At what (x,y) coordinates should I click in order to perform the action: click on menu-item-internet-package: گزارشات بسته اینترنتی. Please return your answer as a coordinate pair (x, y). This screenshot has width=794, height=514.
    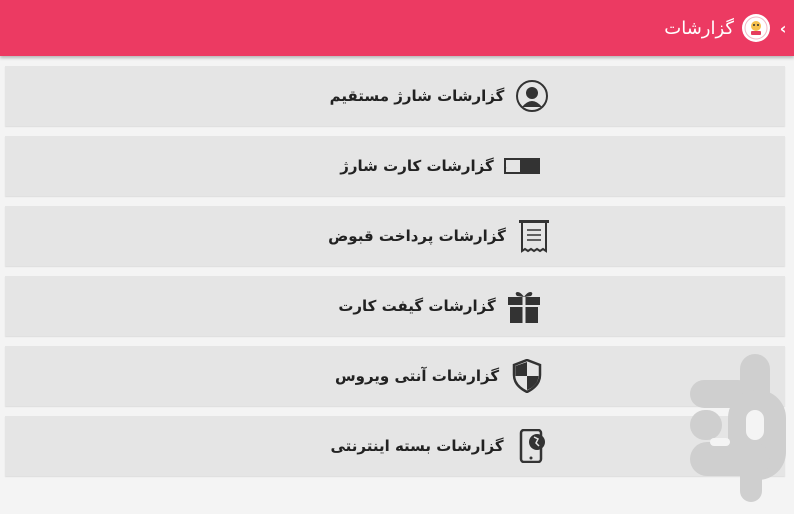
    Looking at the image, I should click on (395, 446).